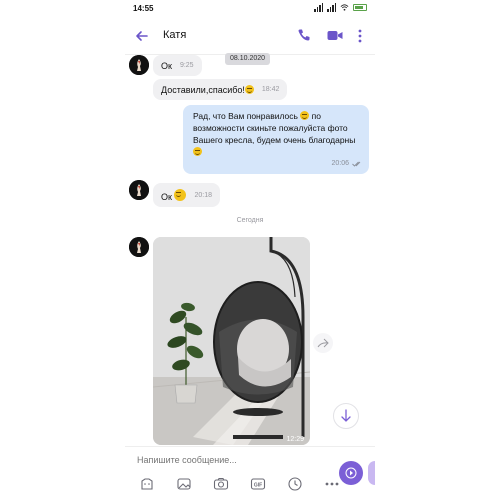  I want to click on timer-button, so click(295, 484).